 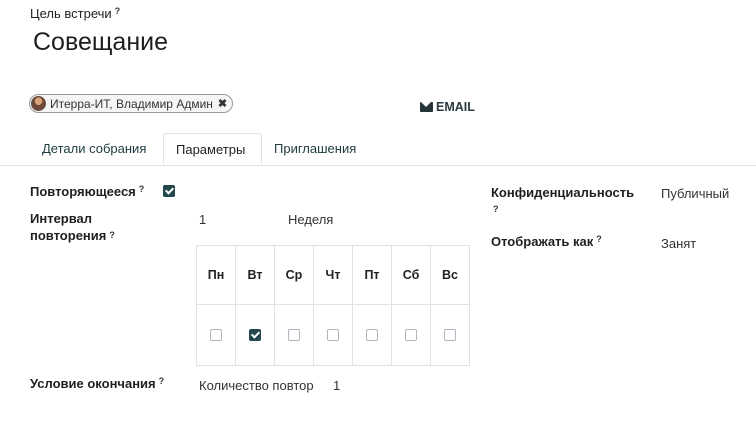 What do you see at coordinates (315, 149) in the screenshot?
I see `tab-invitations: Приглашения` at bounding box center [315, 149].